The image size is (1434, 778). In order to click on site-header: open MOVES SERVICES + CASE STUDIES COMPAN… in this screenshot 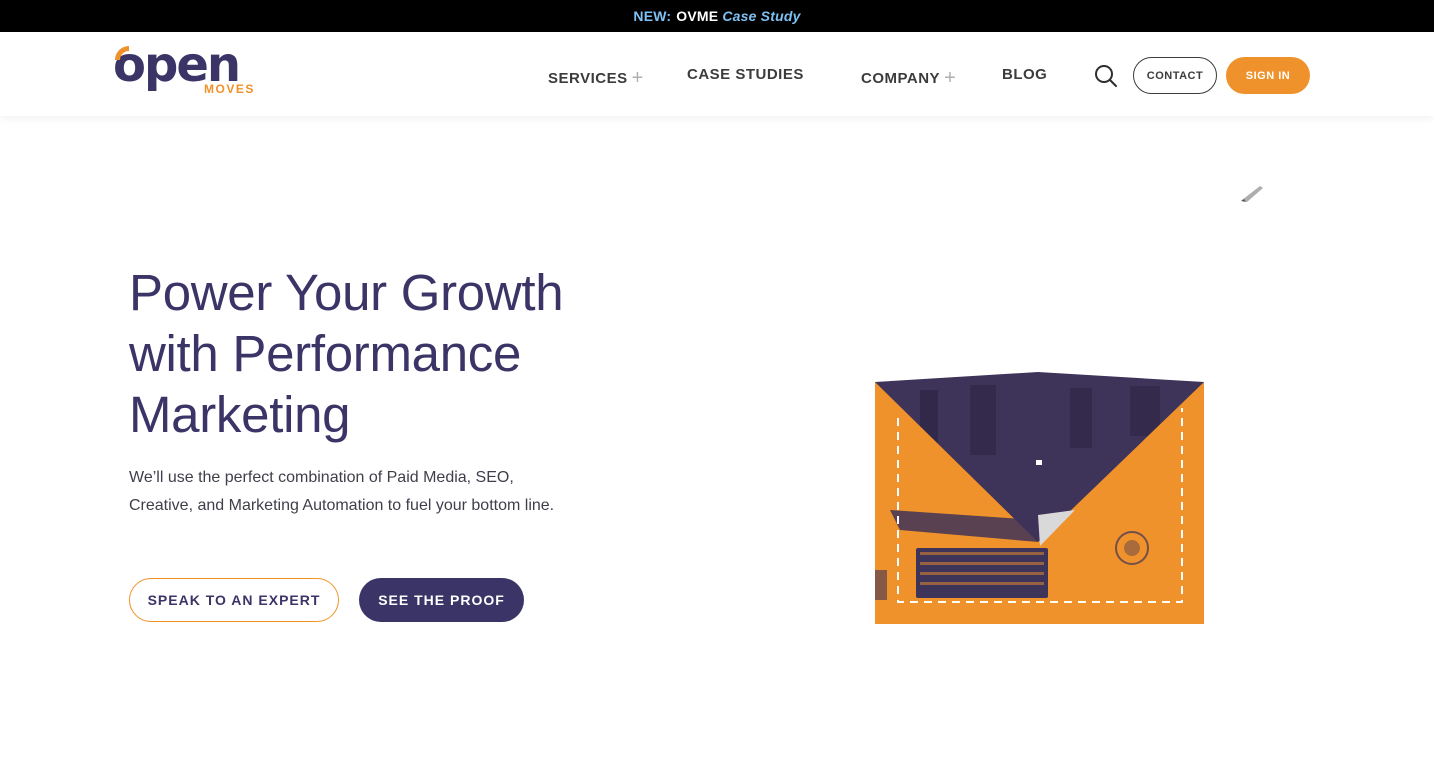, I will do `click(717, 74)`.